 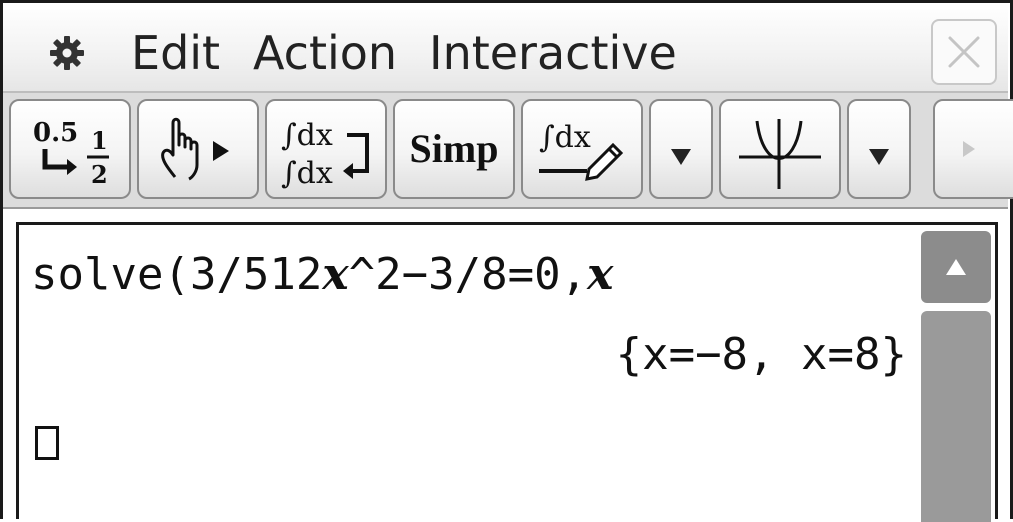 I want to click on simplify-button: Simp, so click(x=454, y=149).